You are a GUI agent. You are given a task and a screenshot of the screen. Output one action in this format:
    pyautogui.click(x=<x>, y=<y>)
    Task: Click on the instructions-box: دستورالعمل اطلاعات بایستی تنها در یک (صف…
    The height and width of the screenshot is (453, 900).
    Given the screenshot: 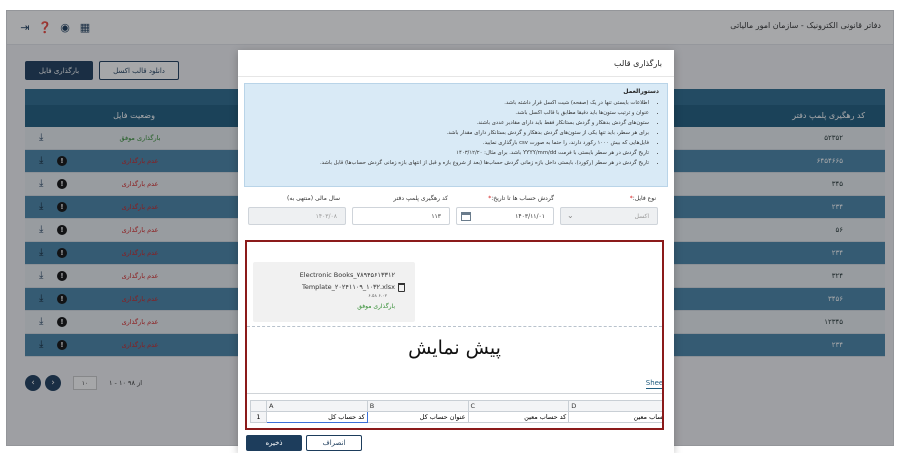 What is the action you would take?
    pyautogui.click(x=456, y=135)
    